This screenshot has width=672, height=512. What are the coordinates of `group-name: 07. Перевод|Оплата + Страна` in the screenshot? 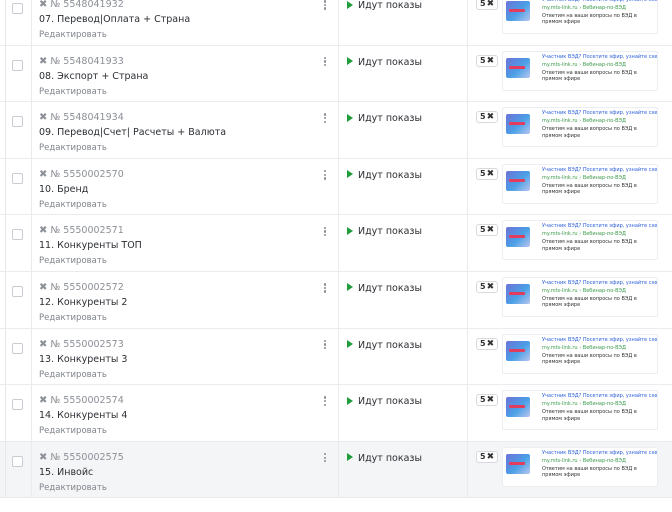 It's located at (114, 19).